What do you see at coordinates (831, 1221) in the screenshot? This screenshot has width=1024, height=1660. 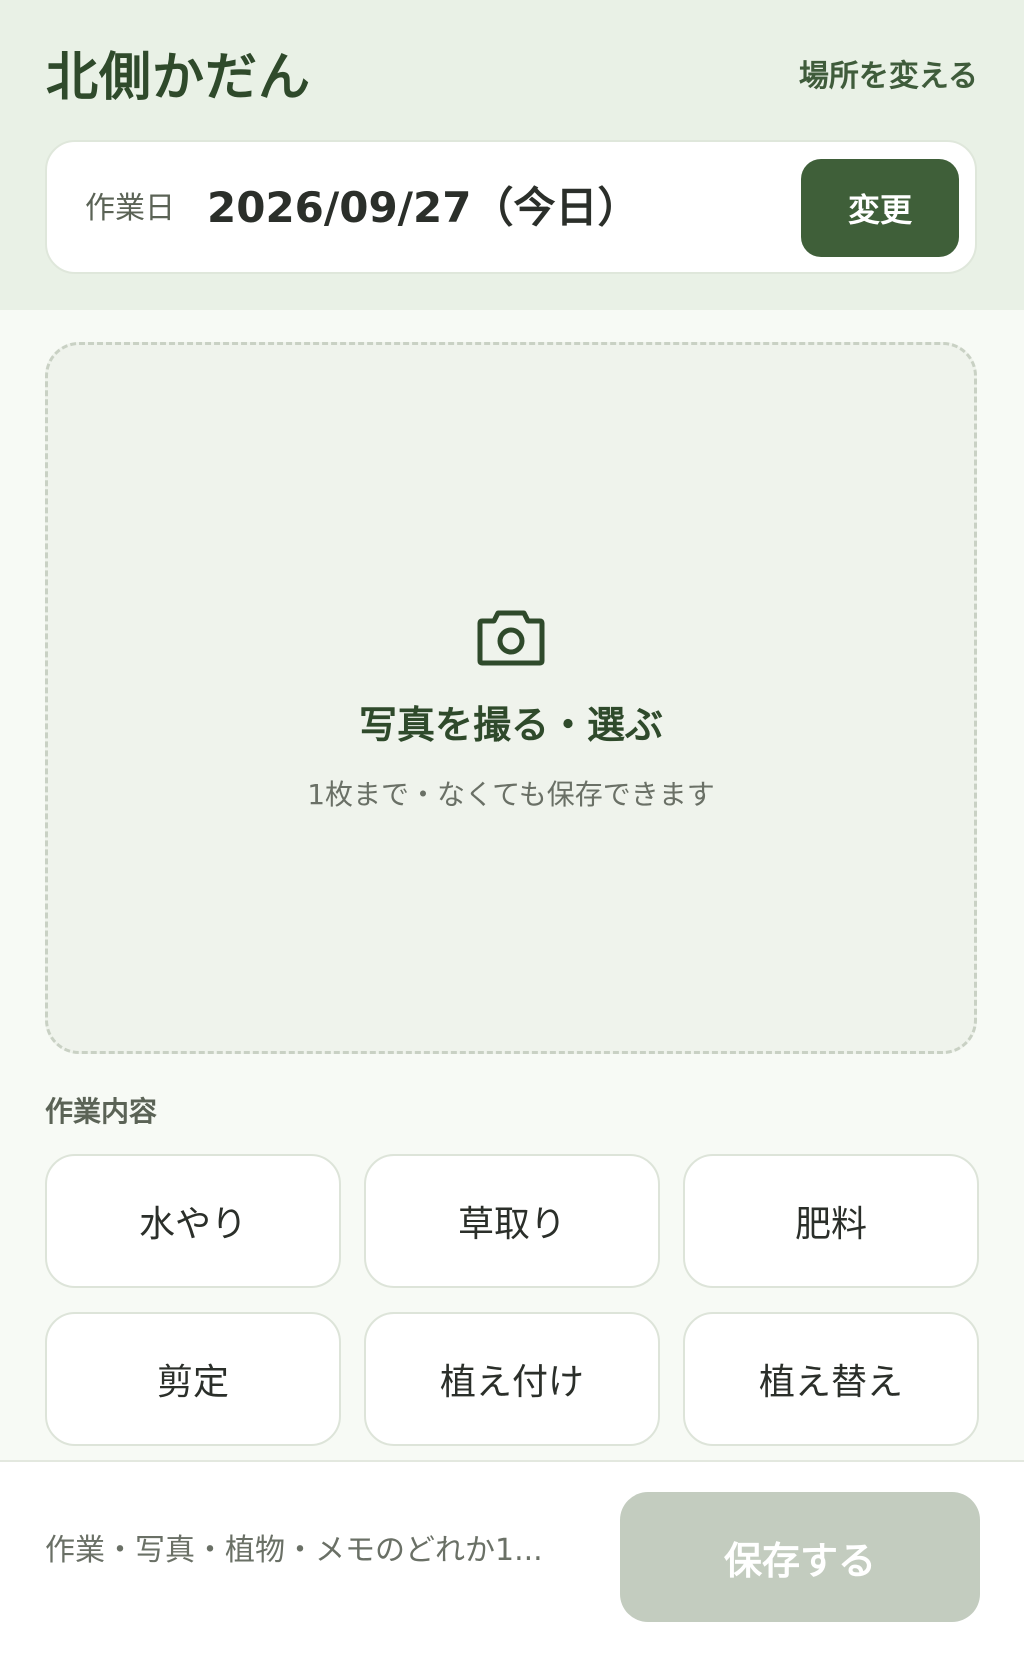 I see `task-button-fertilizer: 肥料` at bounding box center [831, 1221].